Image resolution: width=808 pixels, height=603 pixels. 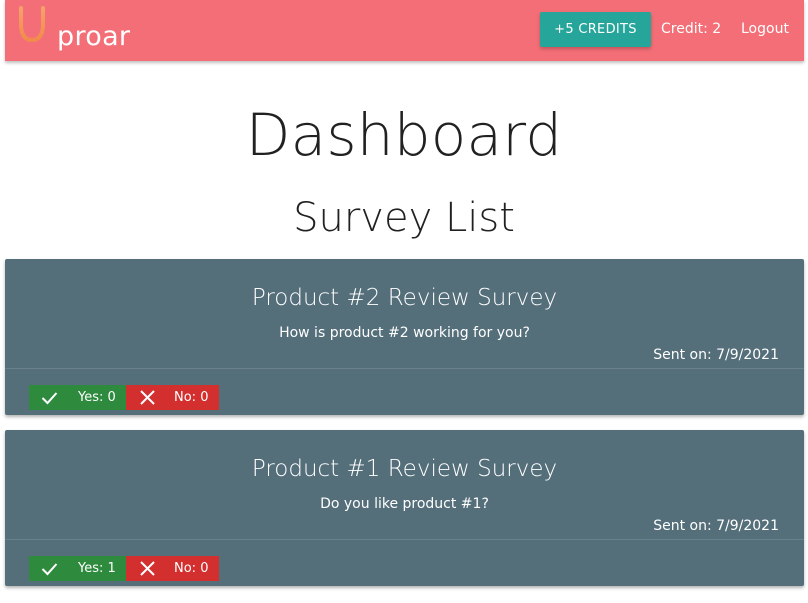 I want to click on yes-count-button: Yes: 0, so click(x=77, y=397).